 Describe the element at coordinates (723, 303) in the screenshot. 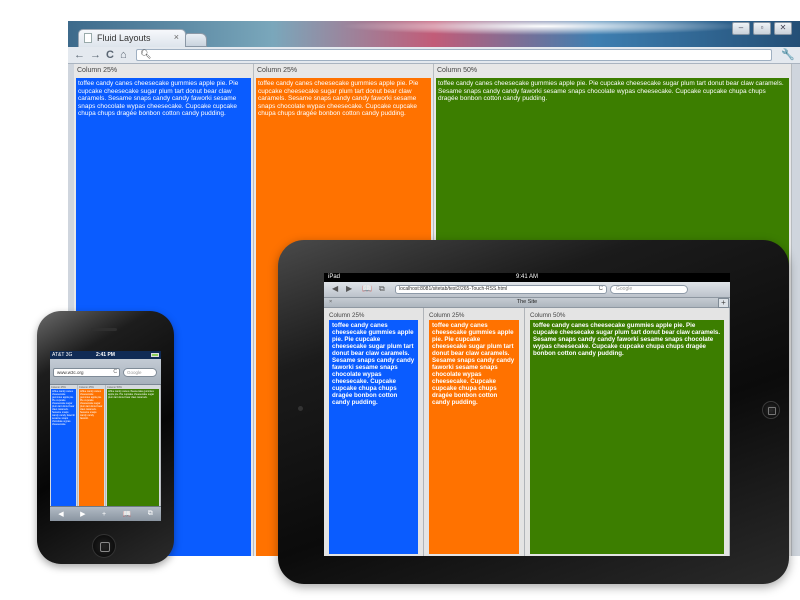

I see `new-tab-button: +` at that location.